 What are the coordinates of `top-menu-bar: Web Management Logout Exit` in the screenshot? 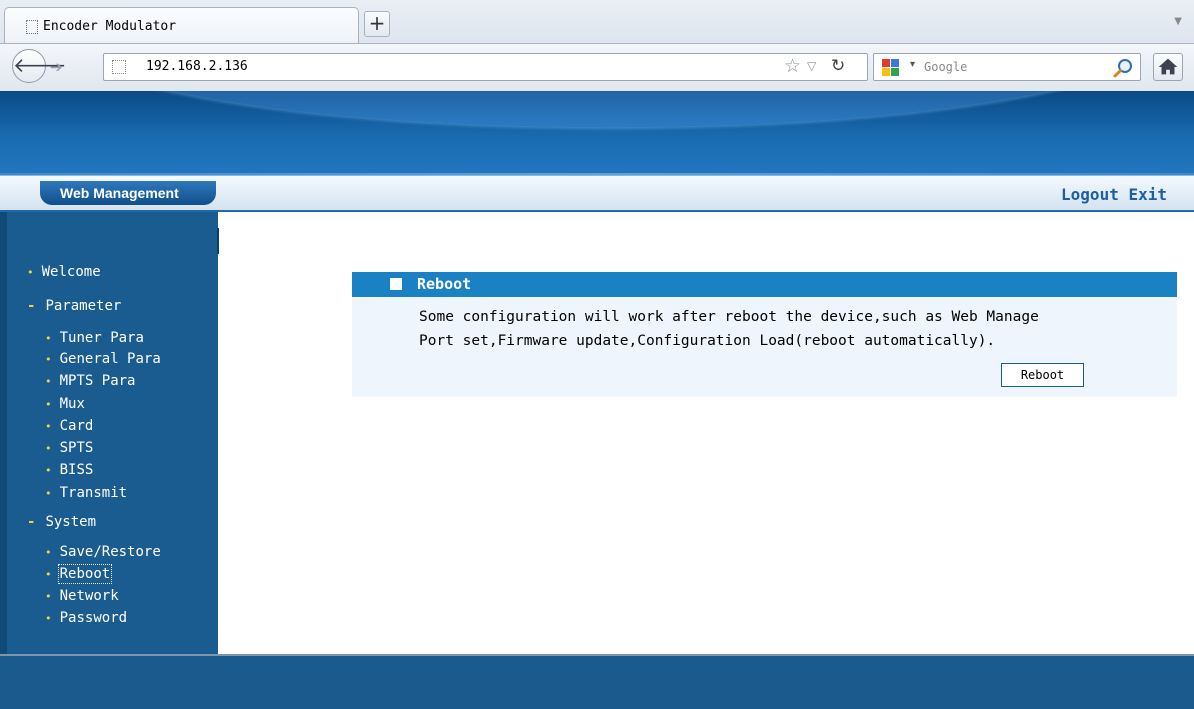 It's located at (597, 193).